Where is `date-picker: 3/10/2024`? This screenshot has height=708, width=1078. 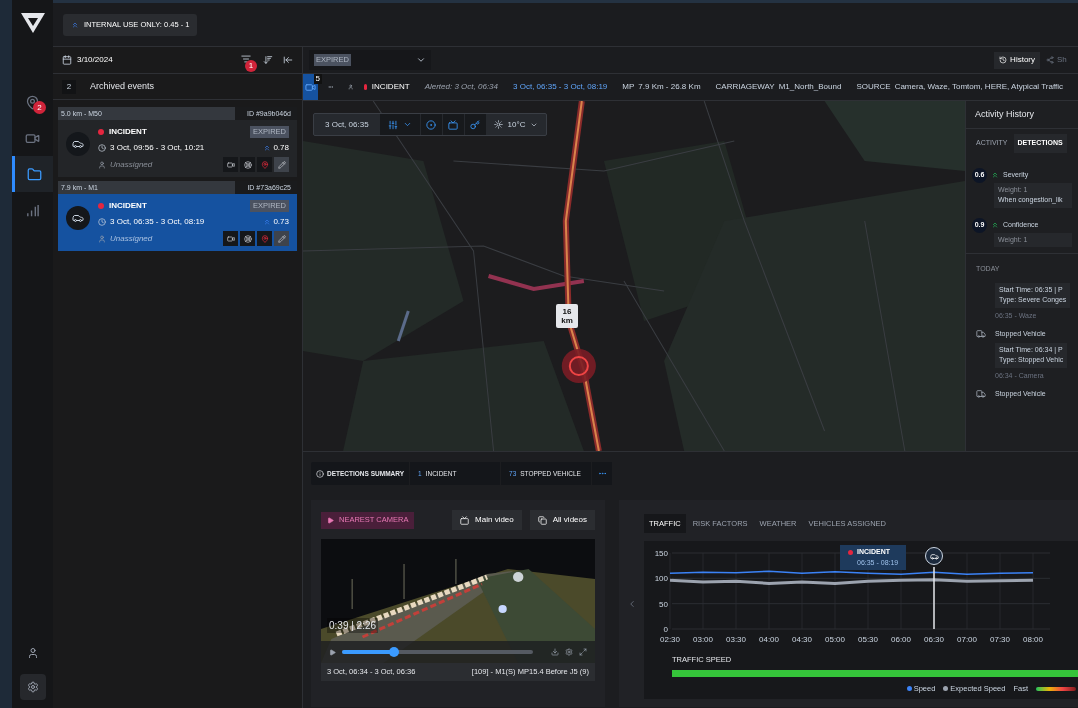
date-picker: 3/10/2024 is located at coordinates (159, 60).